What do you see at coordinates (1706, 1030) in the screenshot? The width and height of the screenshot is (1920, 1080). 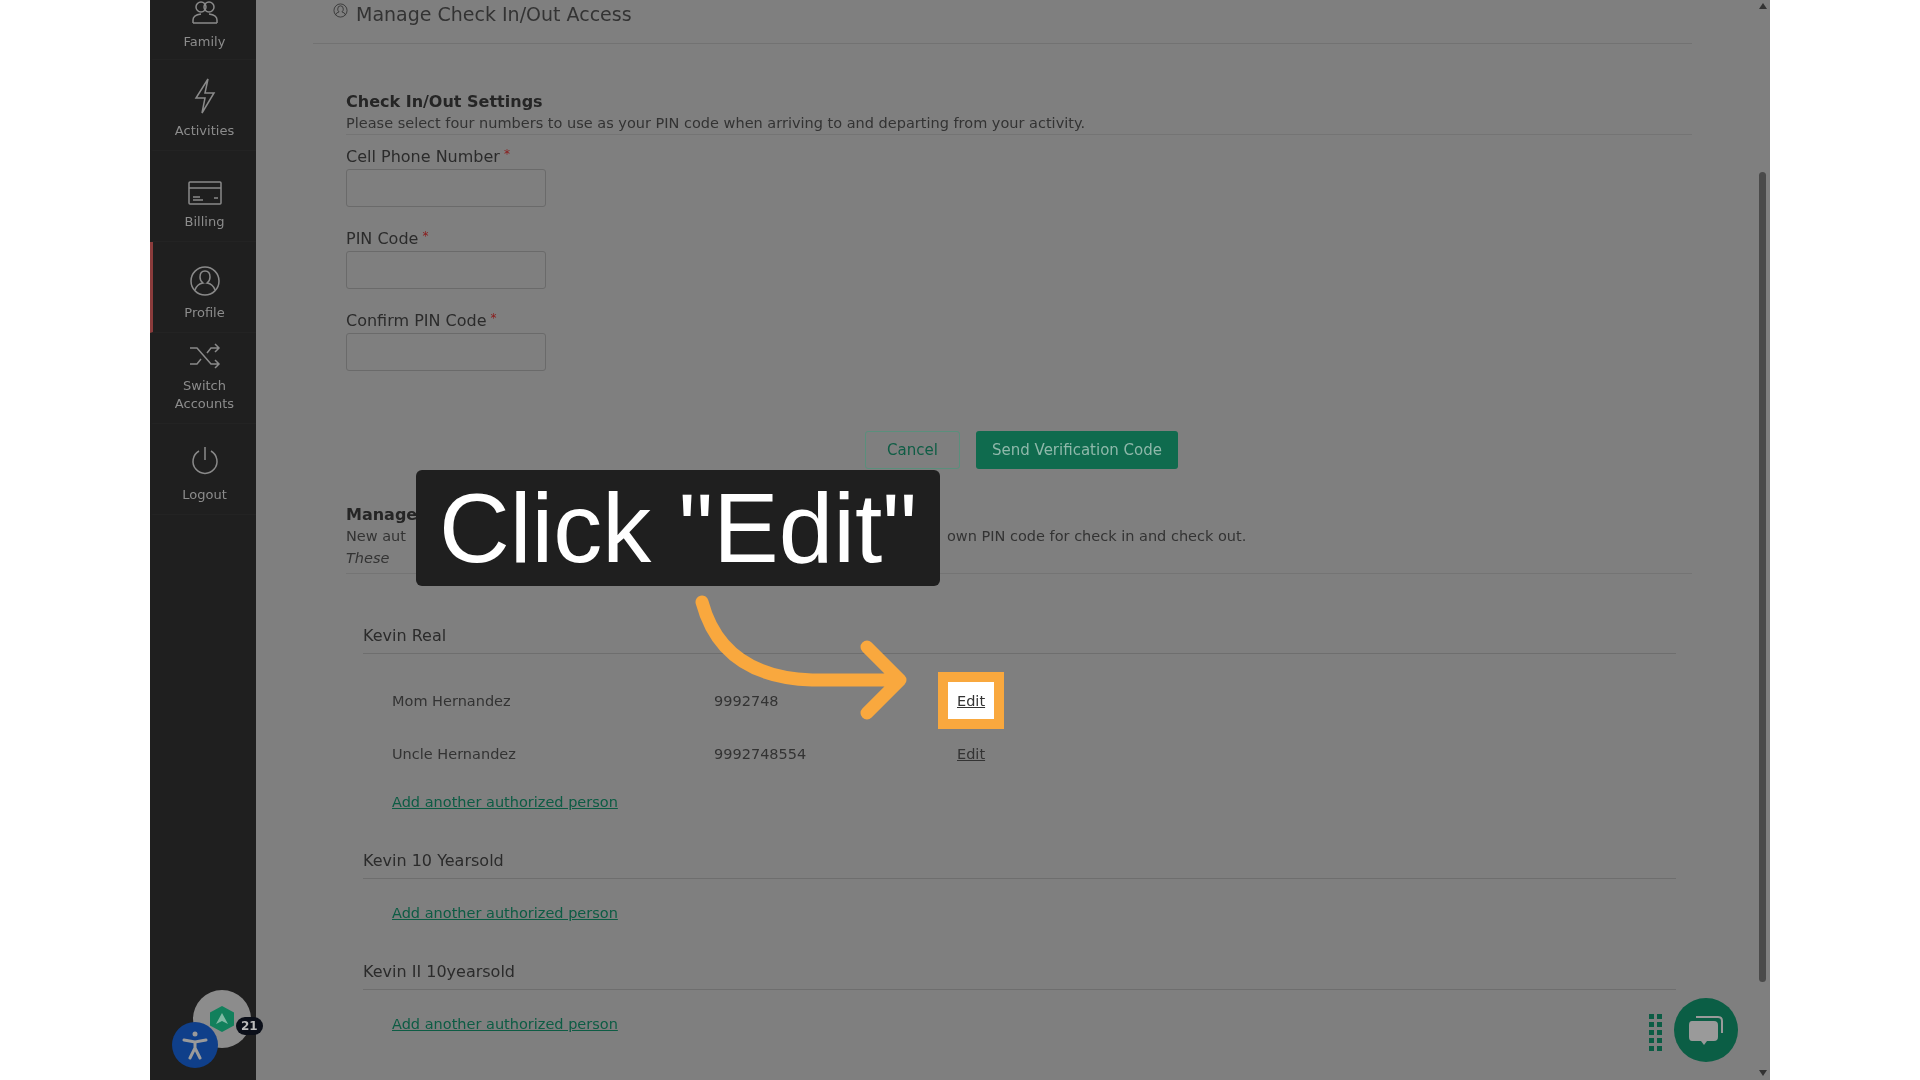 I see `chat-icon` at bounding box center [1706, 1030].